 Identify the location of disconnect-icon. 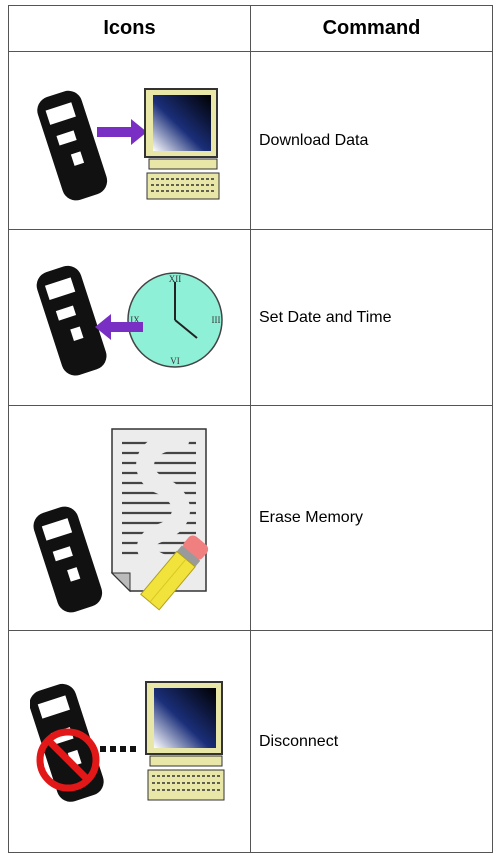
(126, 741).